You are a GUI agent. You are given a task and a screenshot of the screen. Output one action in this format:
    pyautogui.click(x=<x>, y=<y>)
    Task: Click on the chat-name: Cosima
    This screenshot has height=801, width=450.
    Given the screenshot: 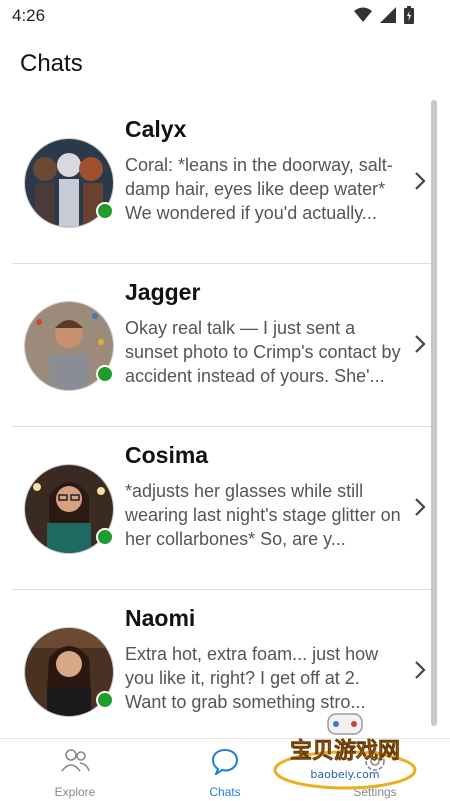 What is the action you would take?
    pyautogui.click(x=167, y=455)
    